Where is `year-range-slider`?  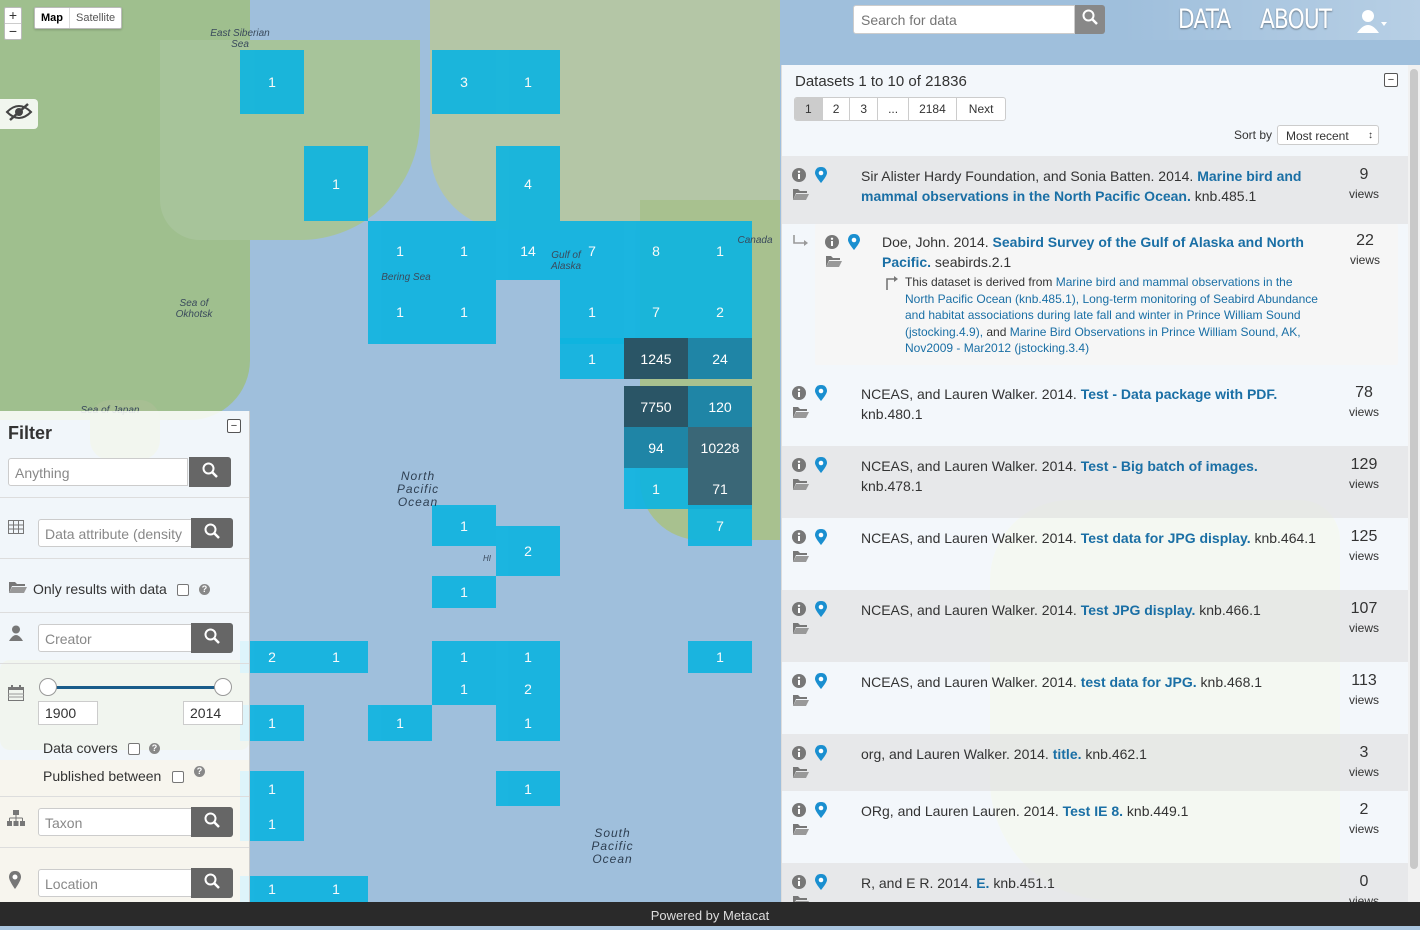 year-range-slider is located at coordinates (135, 687).